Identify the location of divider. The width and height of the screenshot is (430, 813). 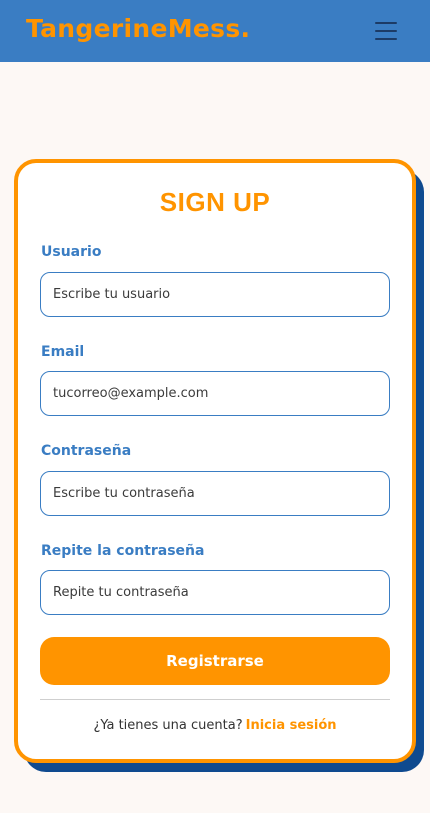
(215, 699).